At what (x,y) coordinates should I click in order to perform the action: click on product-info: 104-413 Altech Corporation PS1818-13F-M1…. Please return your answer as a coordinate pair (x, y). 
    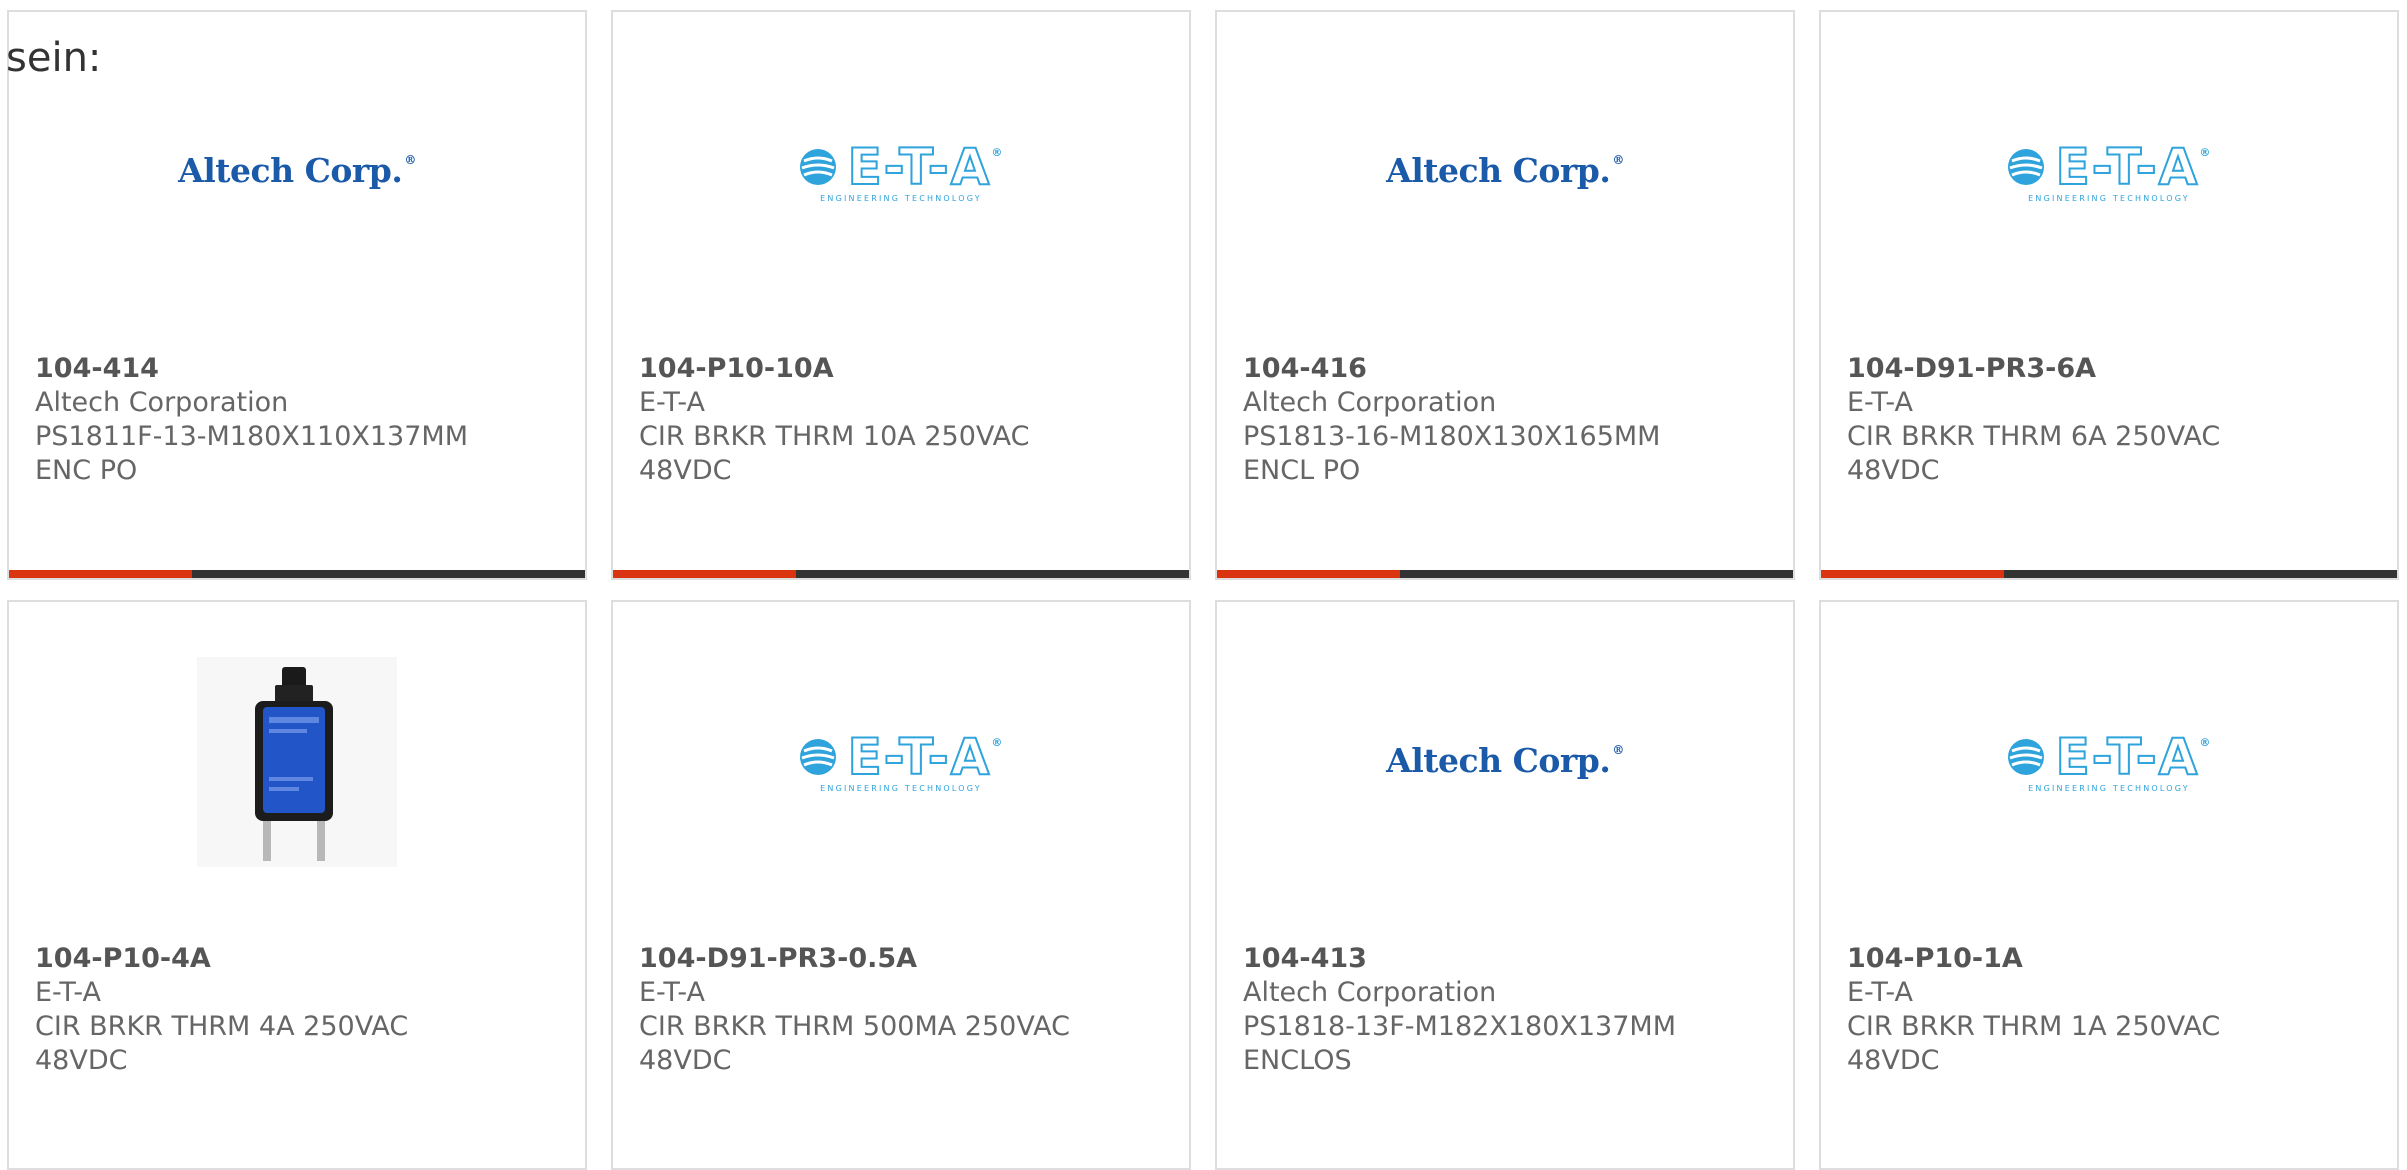
    Looking at the image, I should click on (1513, 1010).